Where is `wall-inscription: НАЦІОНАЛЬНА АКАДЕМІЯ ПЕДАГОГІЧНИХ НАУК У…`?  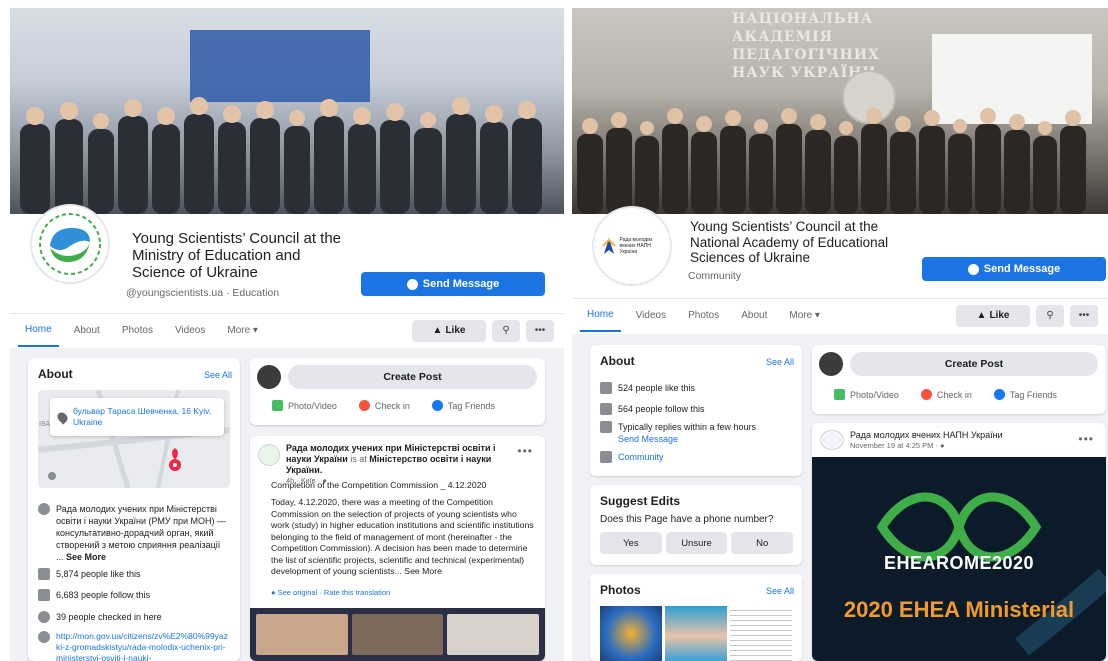
wall-inscription: НАЦІОНАЛЬНА АКАДЕМІЯ ПЕДАГОГІЧНИХ НАУК У… is located at coordinates (806, 46).